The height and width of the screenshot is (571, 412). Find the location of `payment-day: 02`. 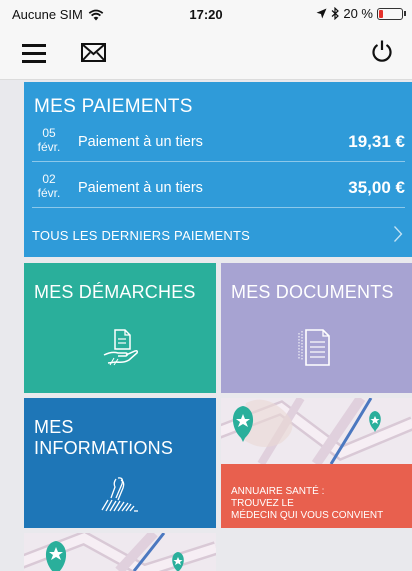

payment-day: 02 is located at coordinates (49, 179).